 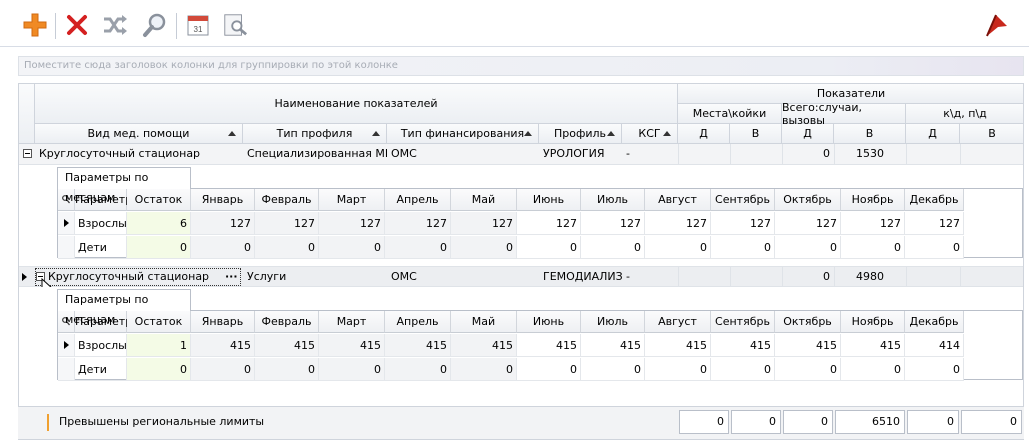 I want to click on calendar-icon: 31, so click(x=198, y=25).